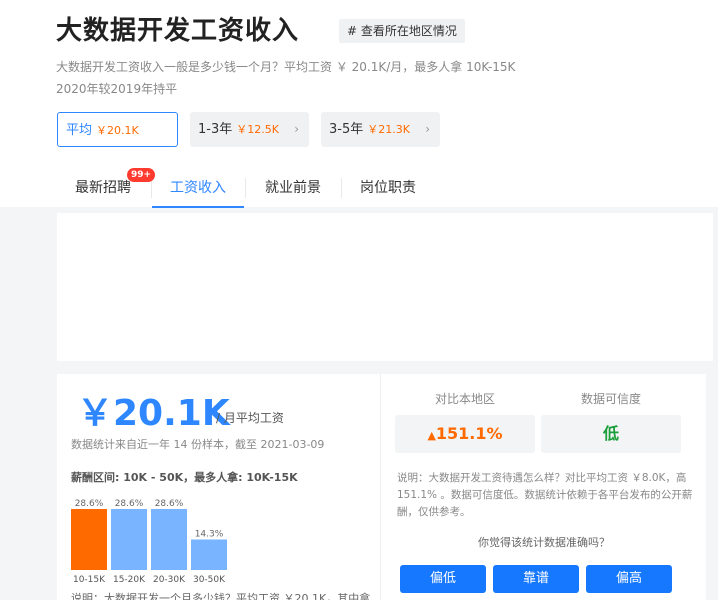 This screenshot has width=718, height=600. I want to click on average-salary: ￥20.1K, so click(153, 413).